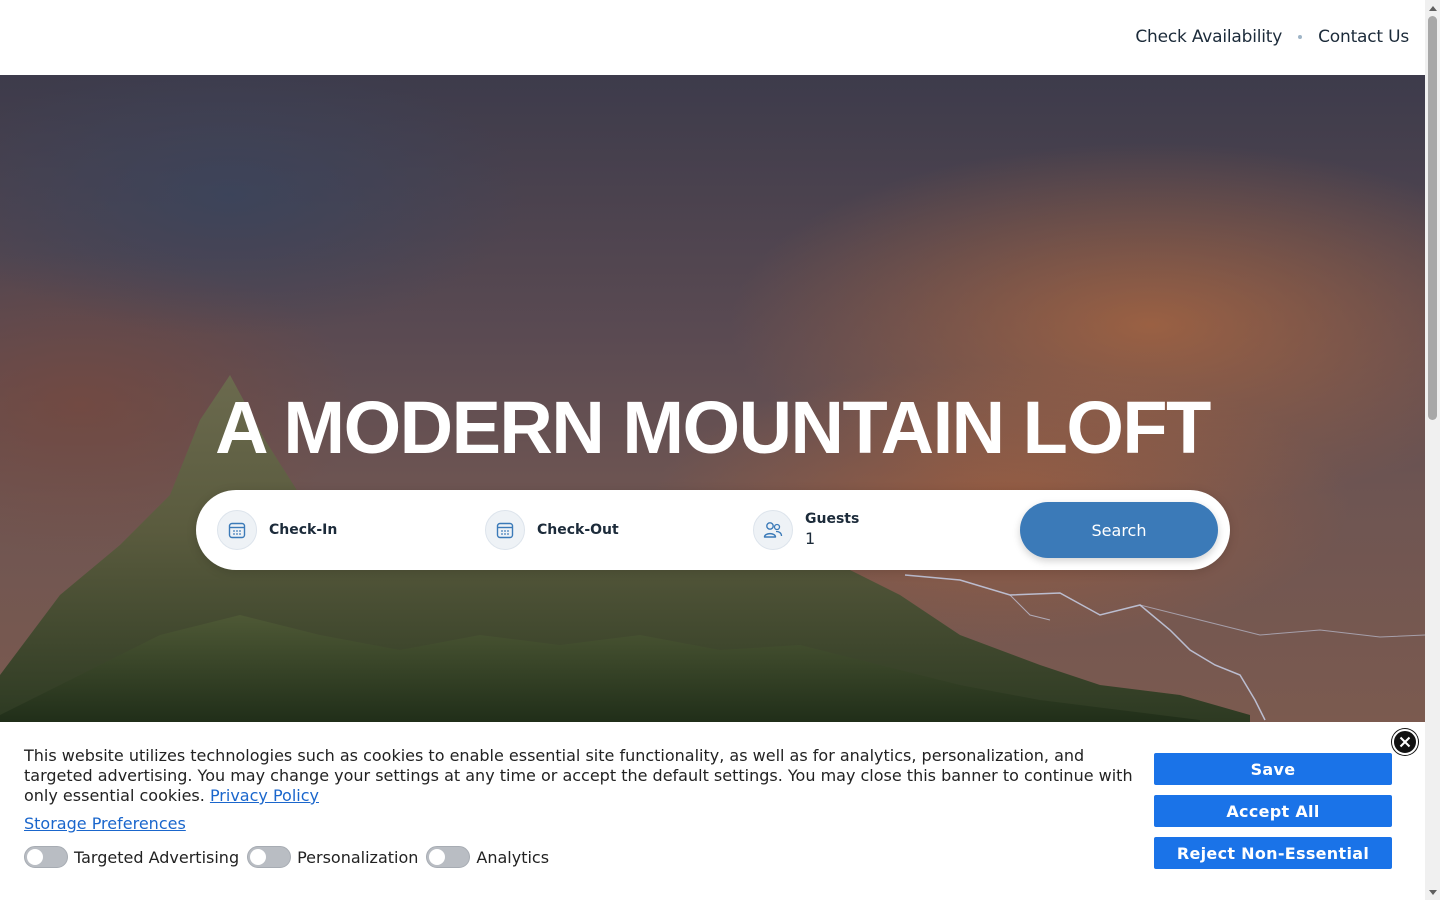 This screenshot has height=900, width=1440. What do you see at coordinates (773, 530) in the screenshot?
I see `guests-icon` at bounding box center [773, 530].